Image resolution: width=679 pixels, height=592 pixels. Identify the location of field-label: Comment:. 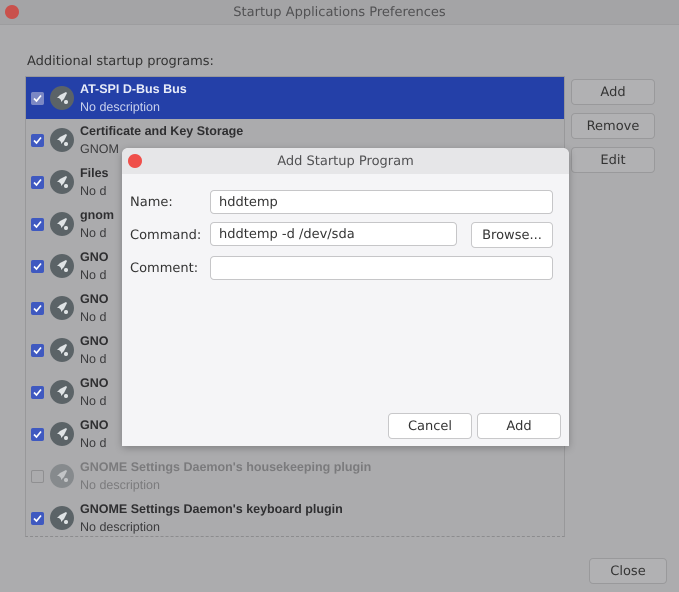
(165, 268).